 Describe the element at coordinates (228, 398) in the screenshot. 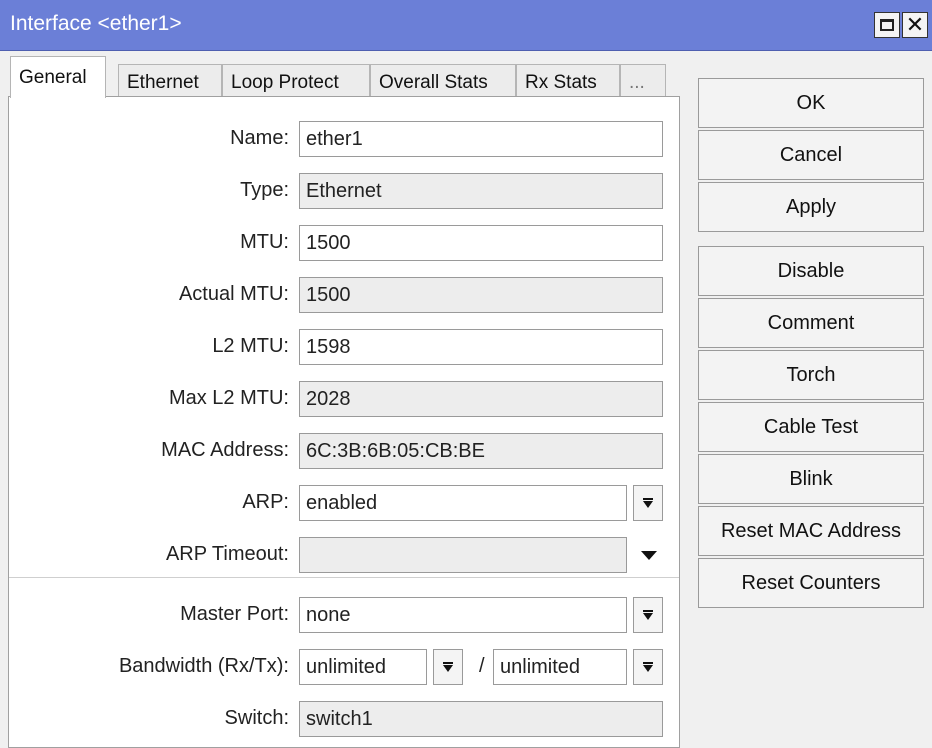

I see `max-l2-mtu-label: Max L2 MTU:` at that location.